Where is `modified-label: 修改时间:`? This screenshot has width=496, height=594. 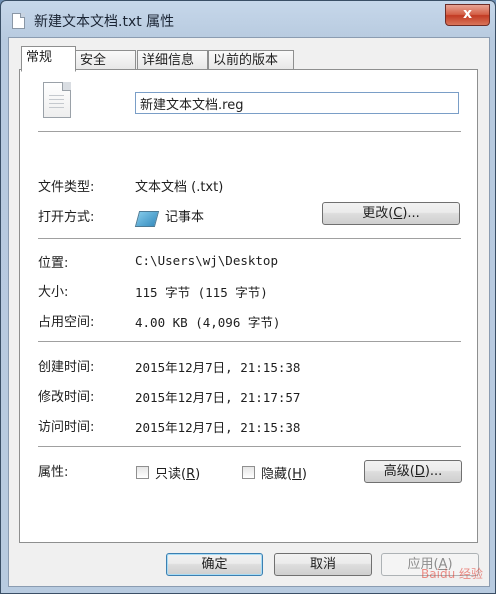
modified-label: 修改时间: is located at coordinates (66, 397).